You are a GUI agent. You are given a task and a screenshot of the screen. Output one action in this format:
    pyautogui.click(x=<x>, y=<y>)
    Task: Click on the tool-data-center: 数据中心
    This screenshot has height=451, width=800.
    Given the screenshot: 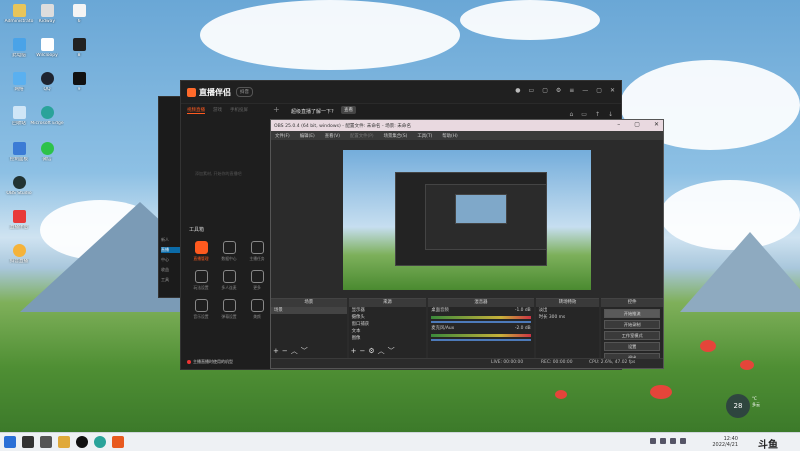 What is the action you would take?
    pyautogui.click(x=229, y=251)
    